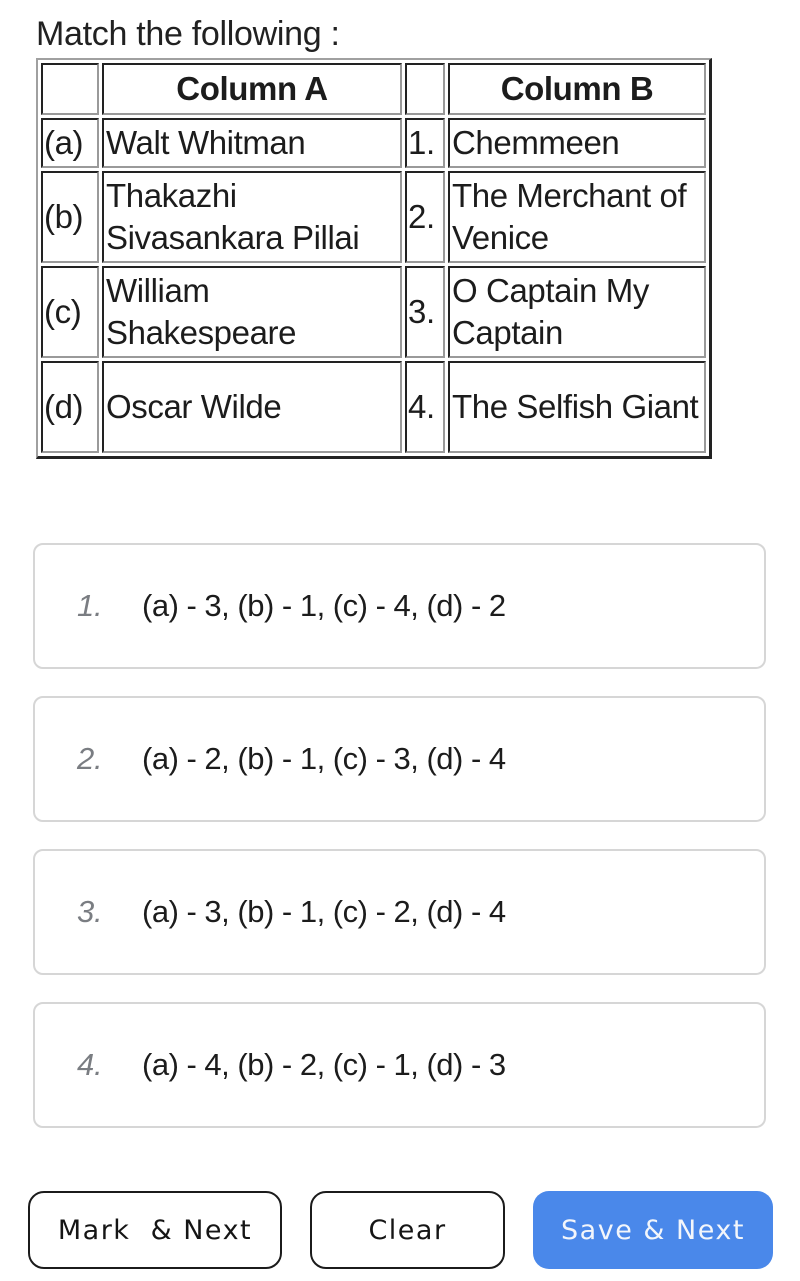 The height and width of the screenshot is (1281, 800). Describe the element at coordinates (70, 217) in the screenshot. I see `row-label-a: (b)` at that location.